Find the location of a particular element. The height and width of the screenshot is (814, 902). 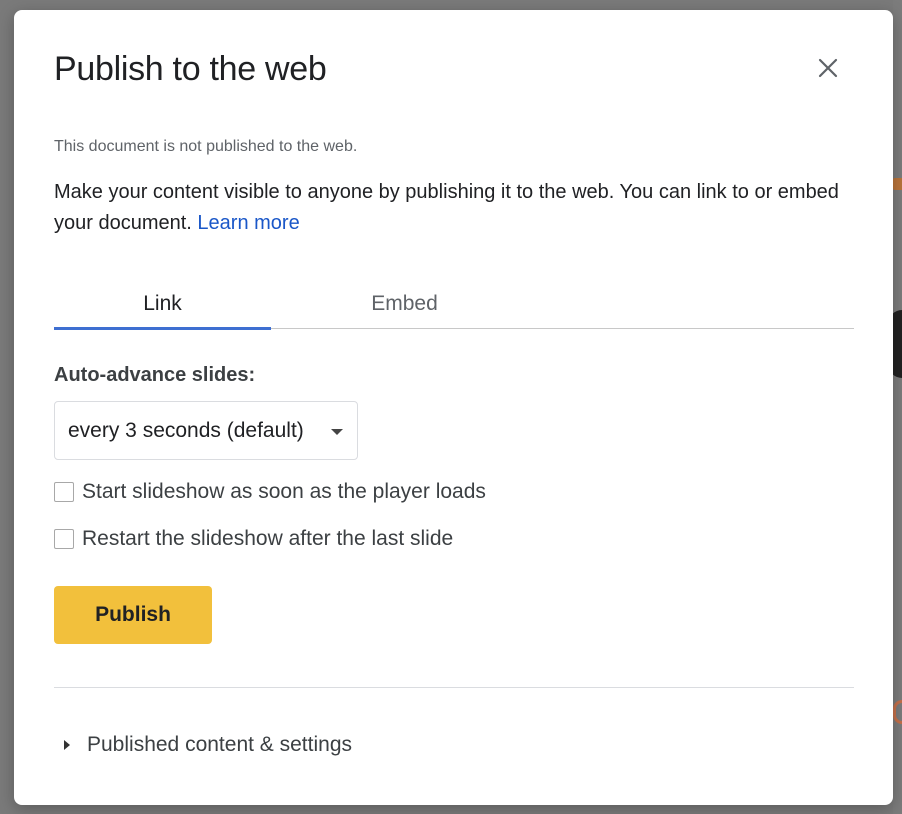

auto-advance-select: every 3 seconds (default) is located at coordinates (206, 430).